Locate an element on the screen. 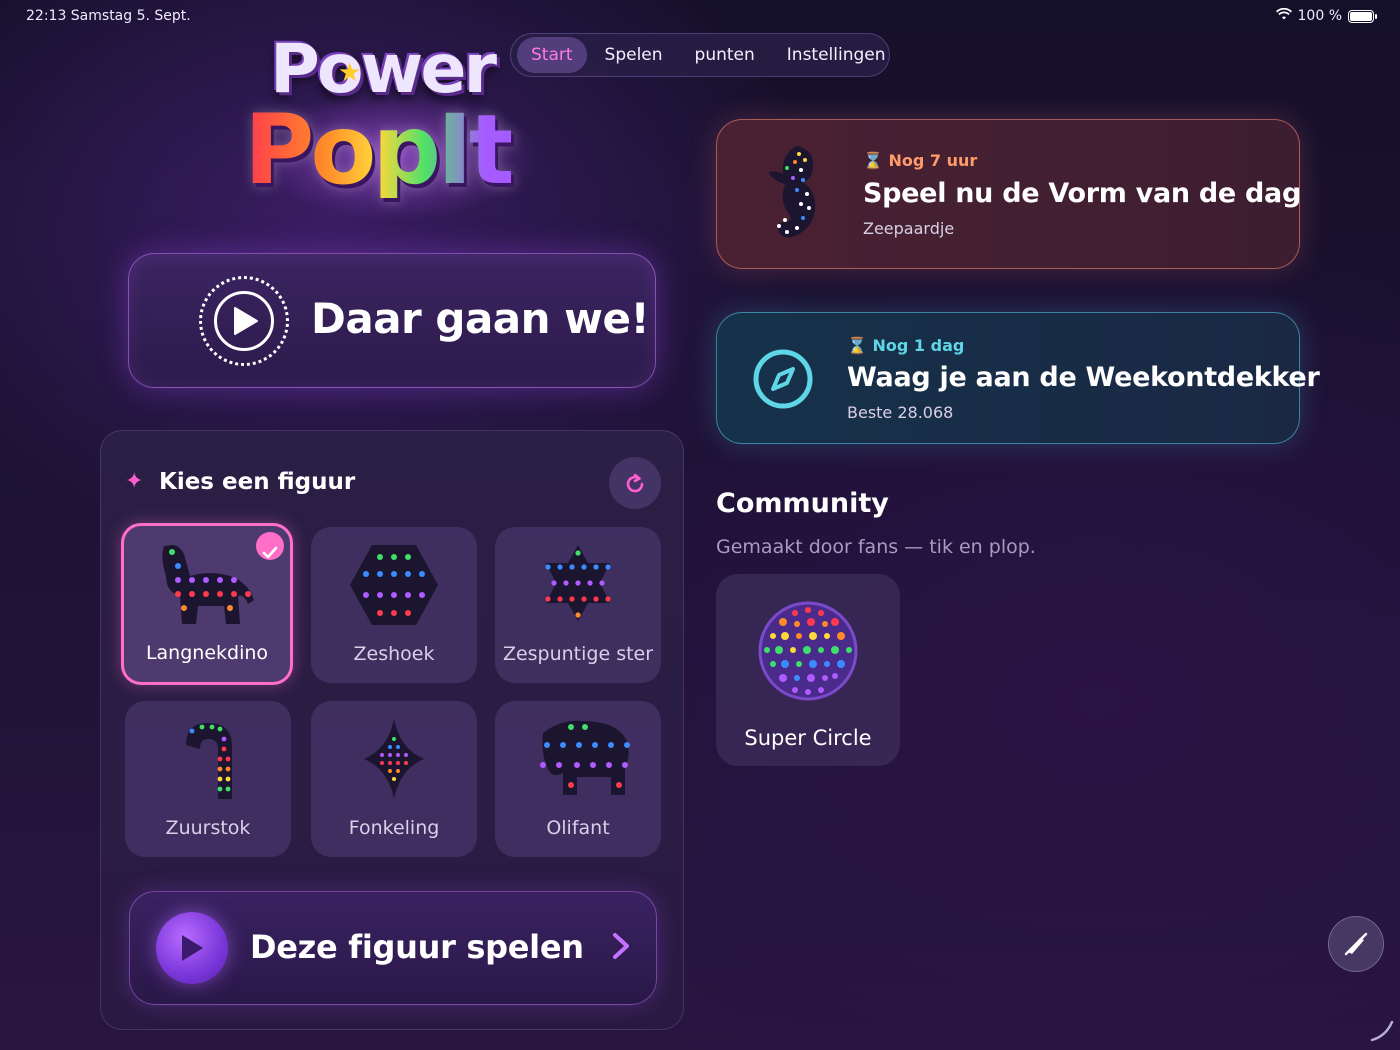  battery-percent: 100 % is located at coordinates (1319, 16).